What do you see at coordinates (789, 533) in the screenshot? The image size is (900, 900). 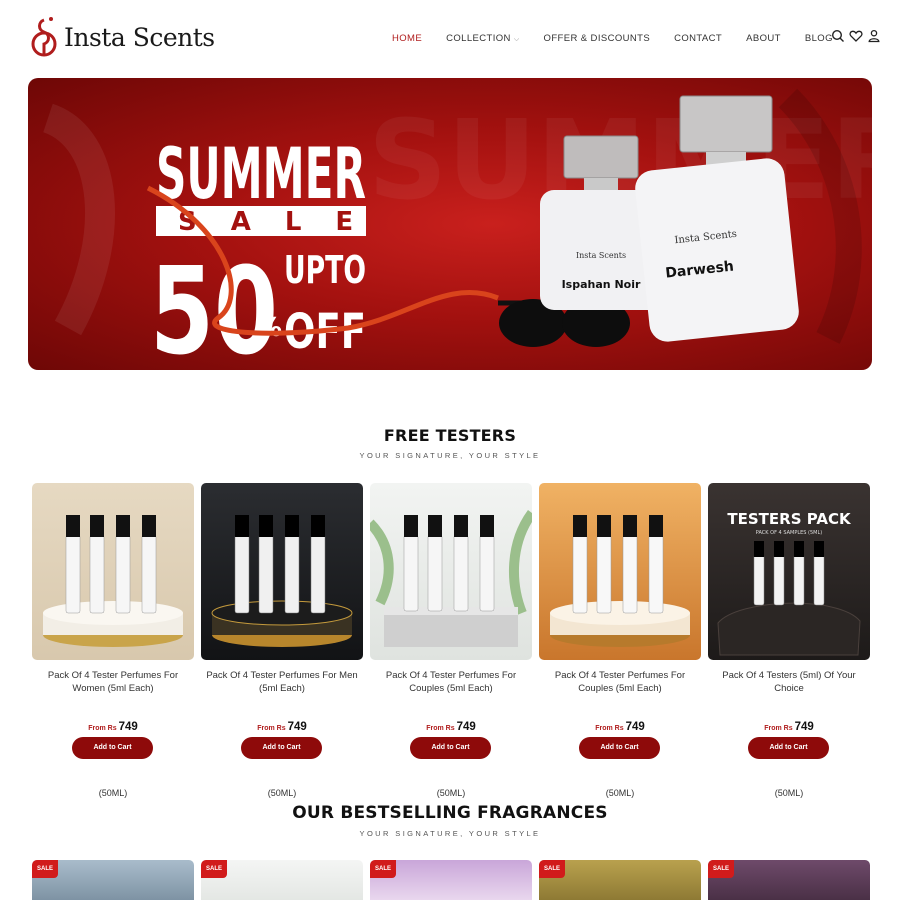 I see `testers-pack-subtitle: PACK OF 4 SAMPLES (5ML)` at bounding box center [789, 533].